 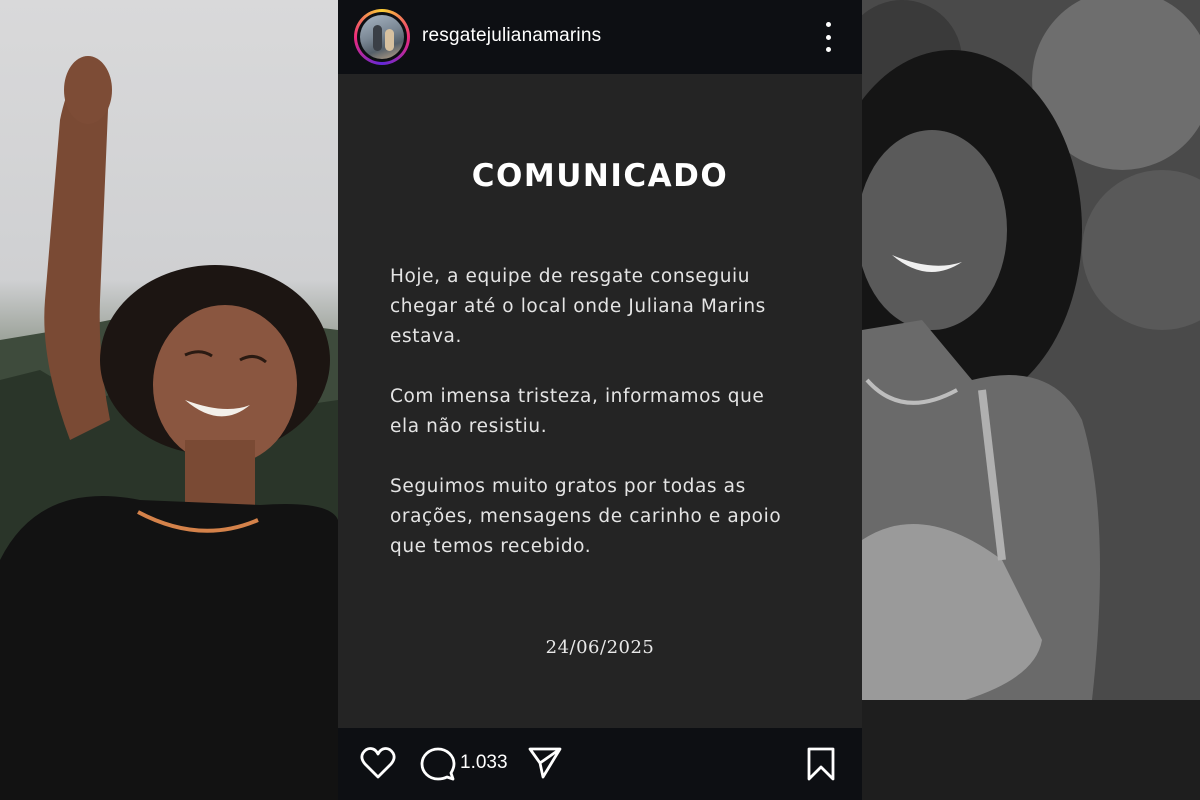 I want to click on post-date: 24/06/2025, so click(x=600, y=647).